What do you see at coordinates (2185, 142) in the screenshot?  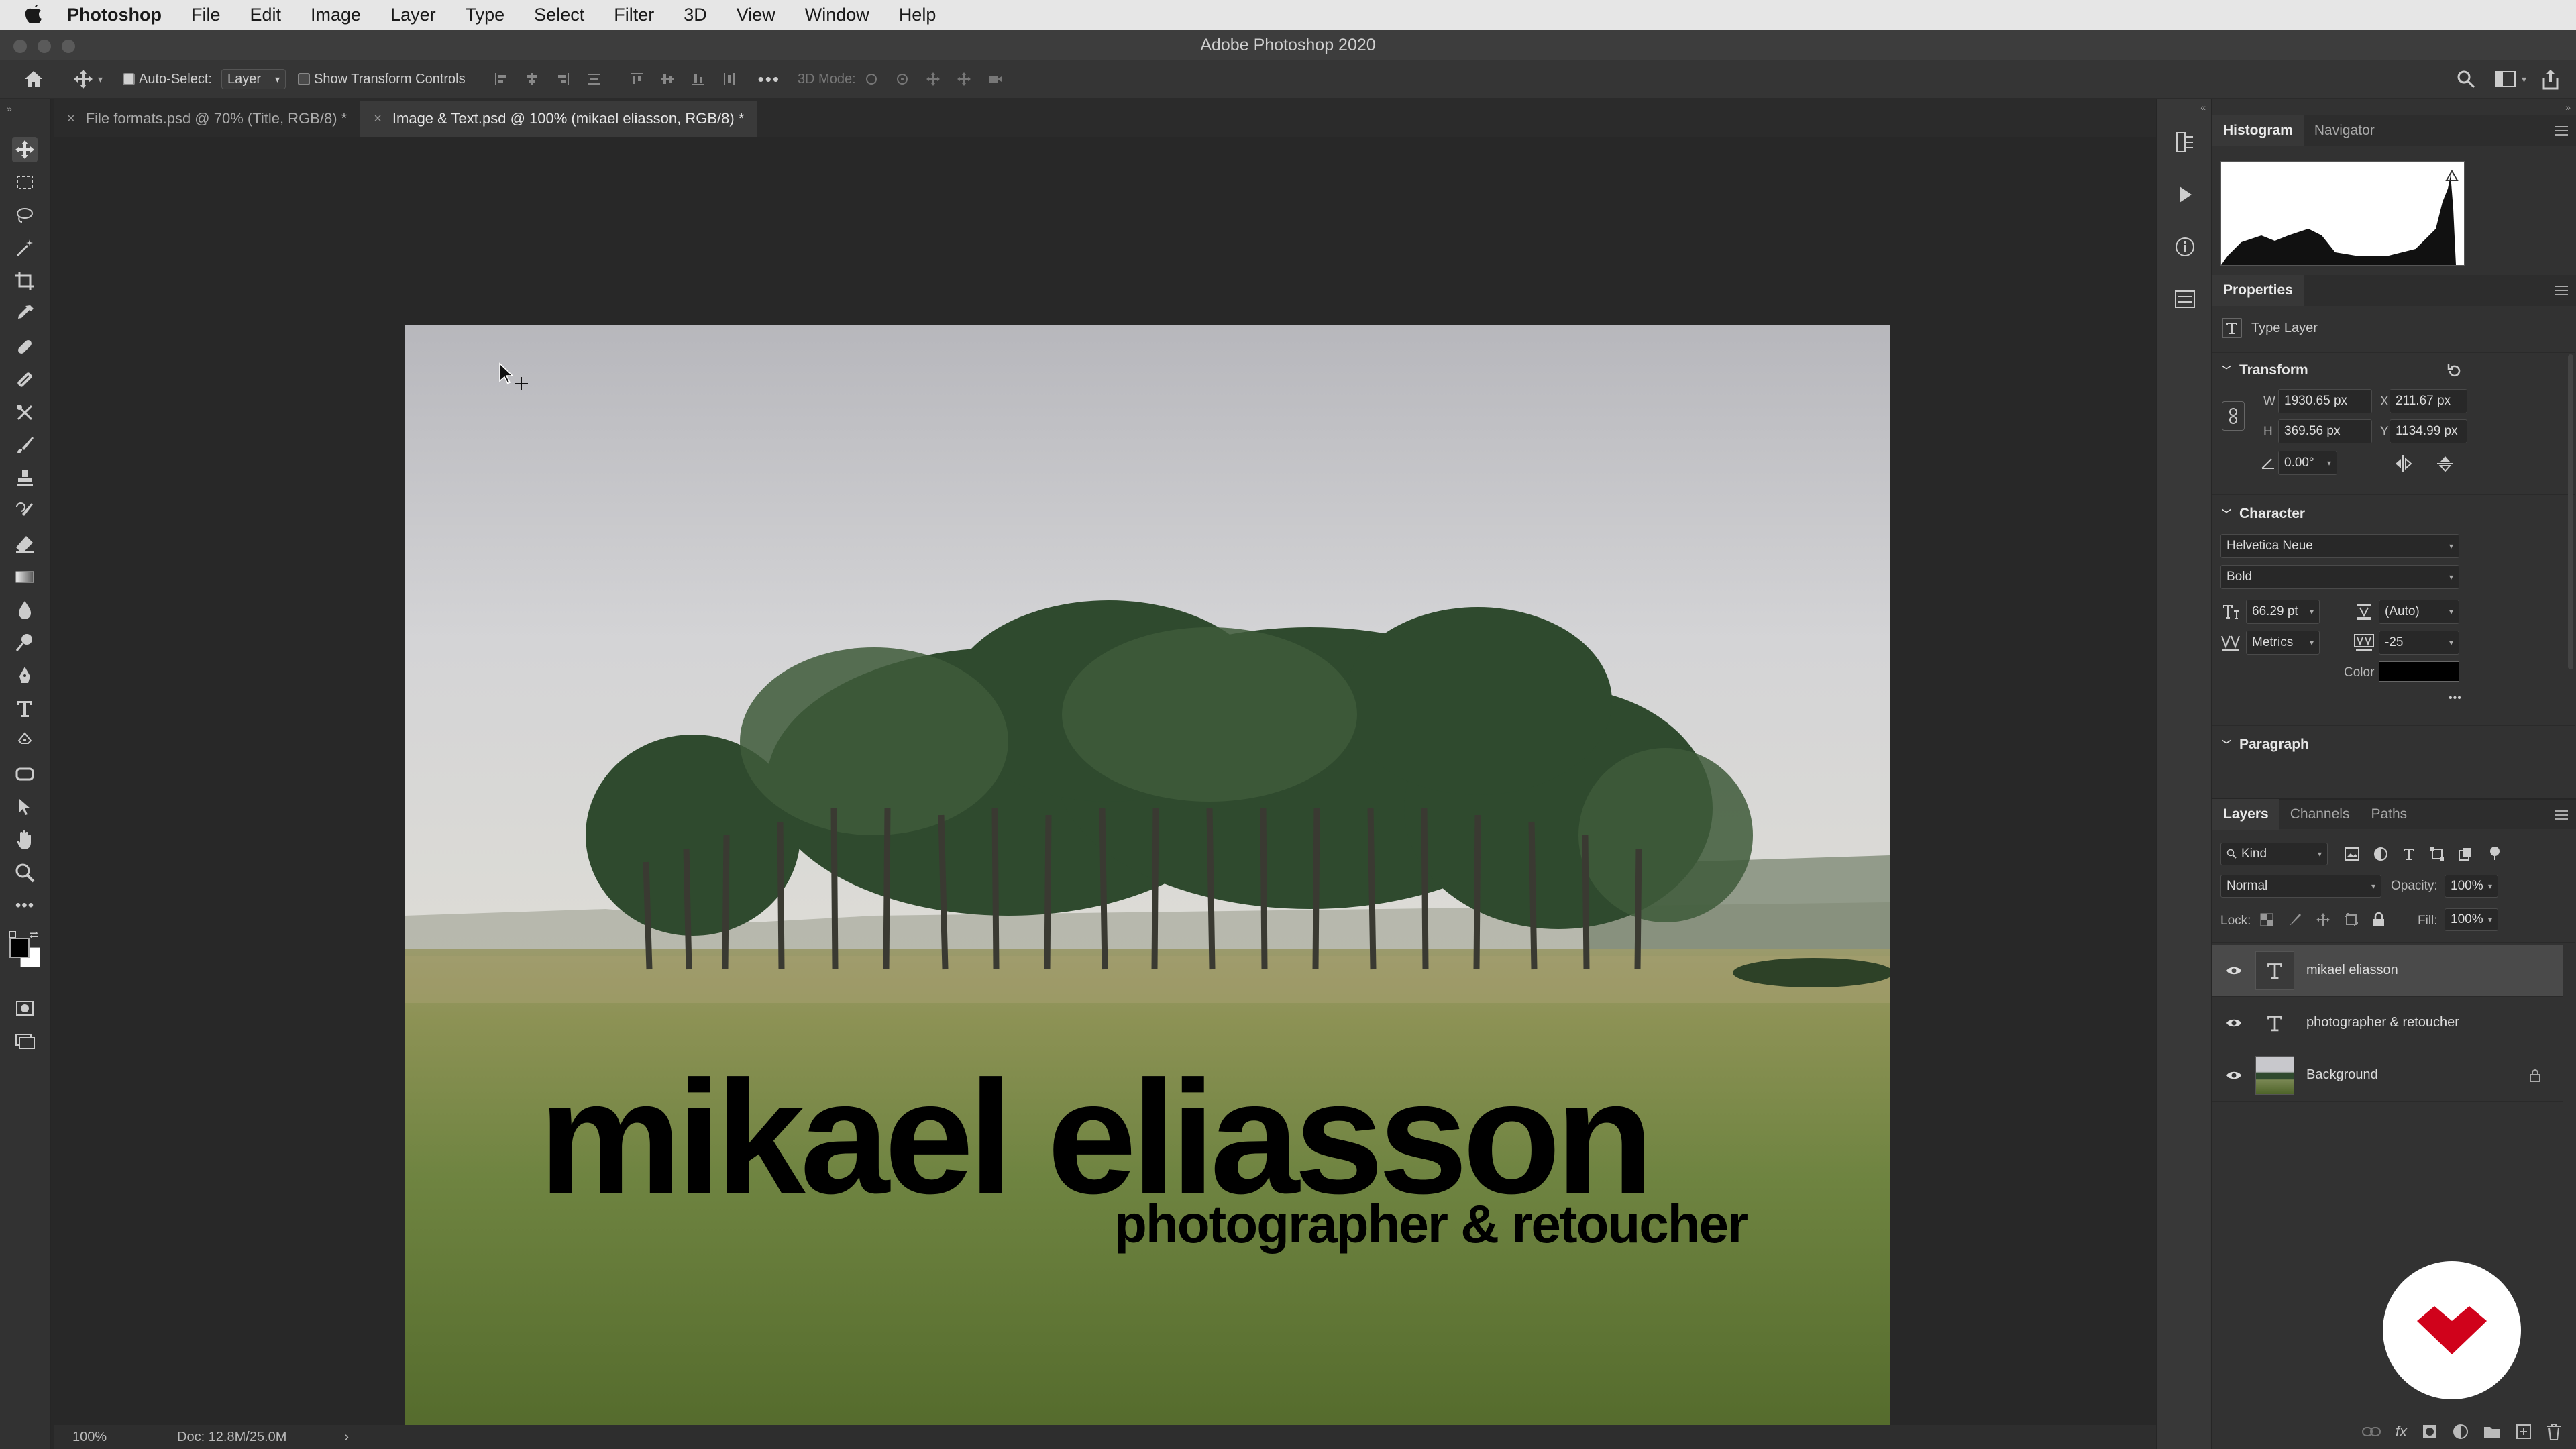 I see `history-icon` at bounding box center [2185, 142].